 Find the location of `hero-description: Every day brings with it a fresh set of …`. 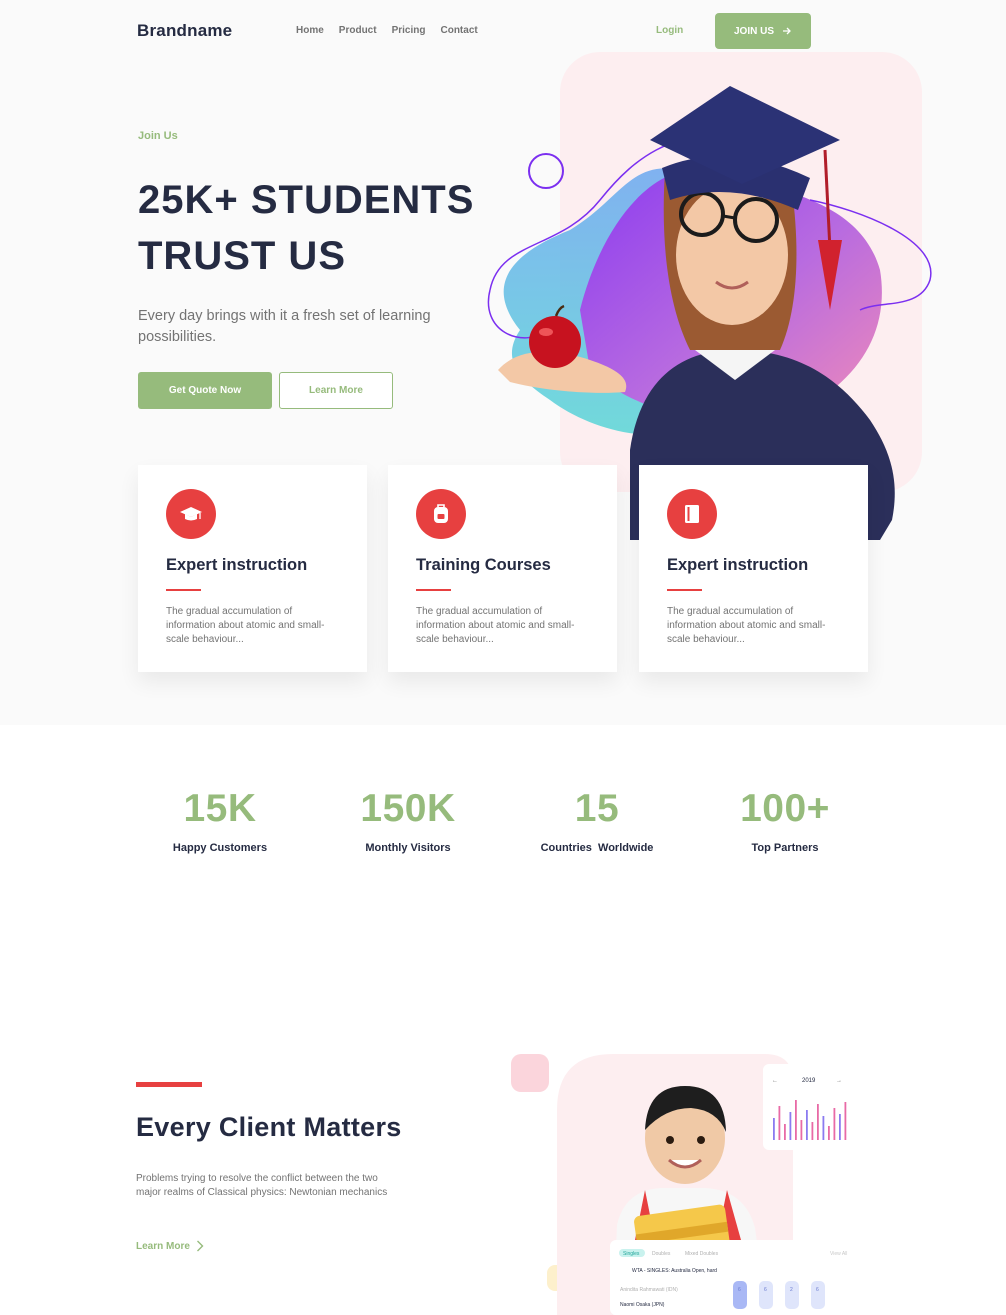

hero-description: Every day brings with it a fresh set of … is located at coordinates (284, 326).